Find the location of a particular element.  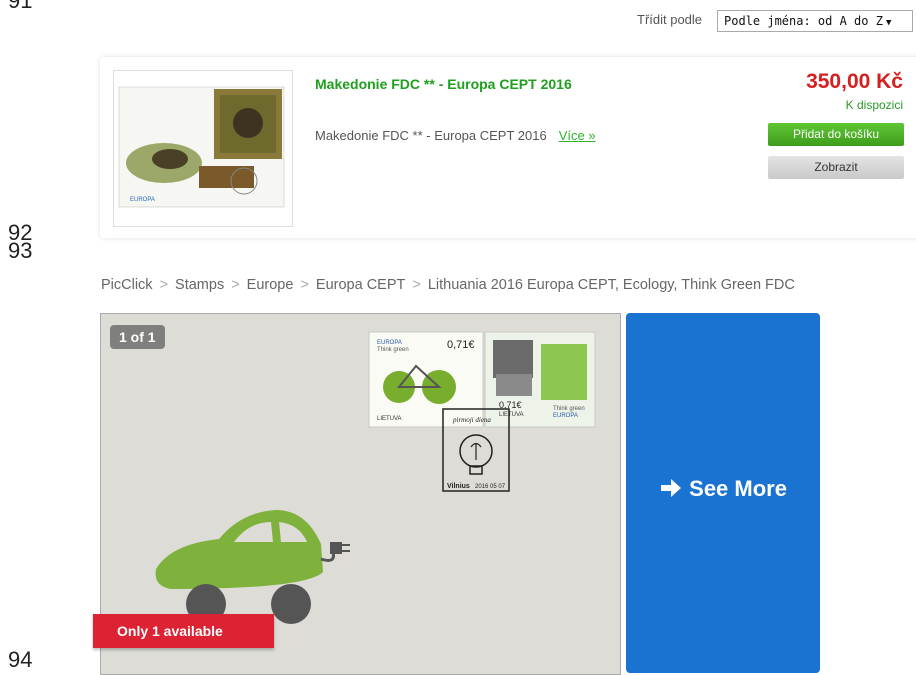

stamp1-subtitle: Think green is located at coordinates (393, 350).